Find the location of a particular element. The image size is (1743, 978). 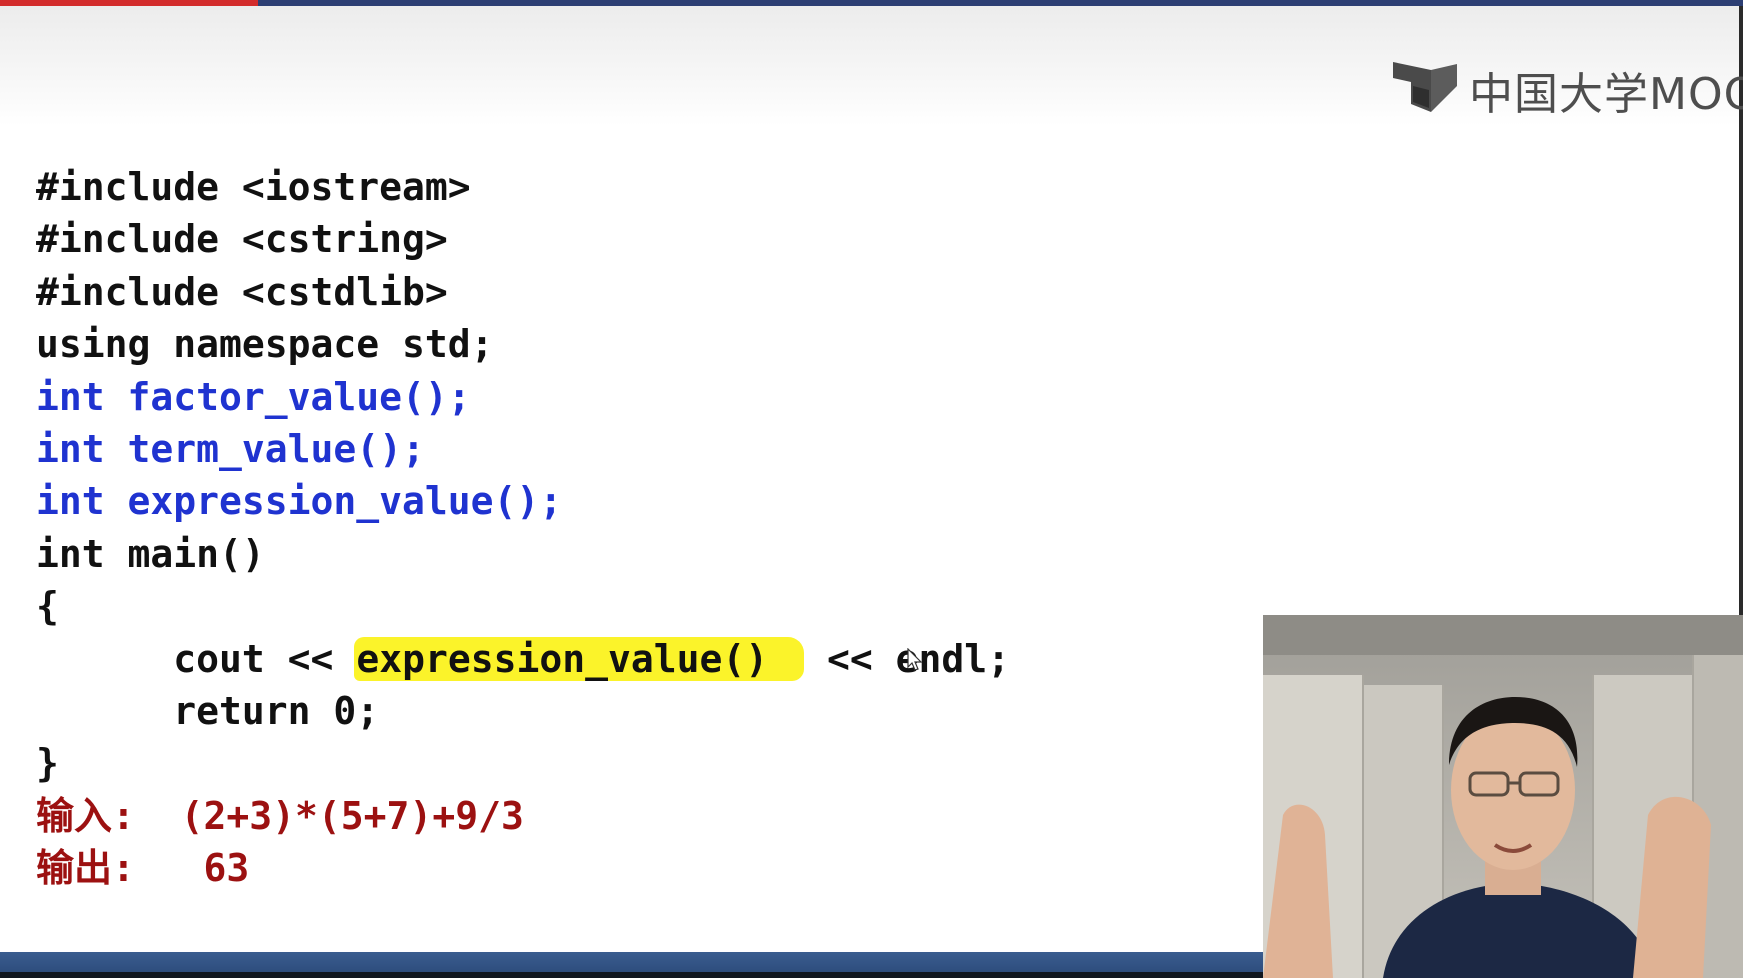

code-line-term-decl: int term_value(); is located at coordinates (230, 448).